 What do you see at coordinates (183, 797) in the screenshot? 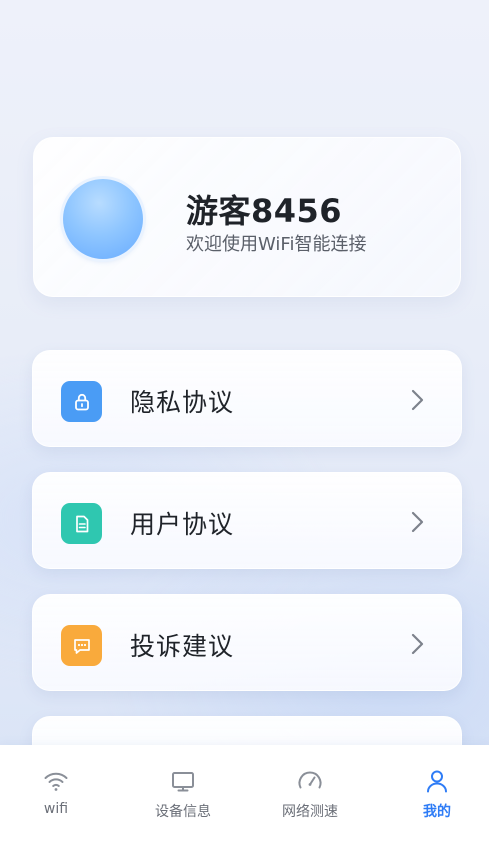
I see `tab-device-info: 设备信息` at bounding box center [183, 797].